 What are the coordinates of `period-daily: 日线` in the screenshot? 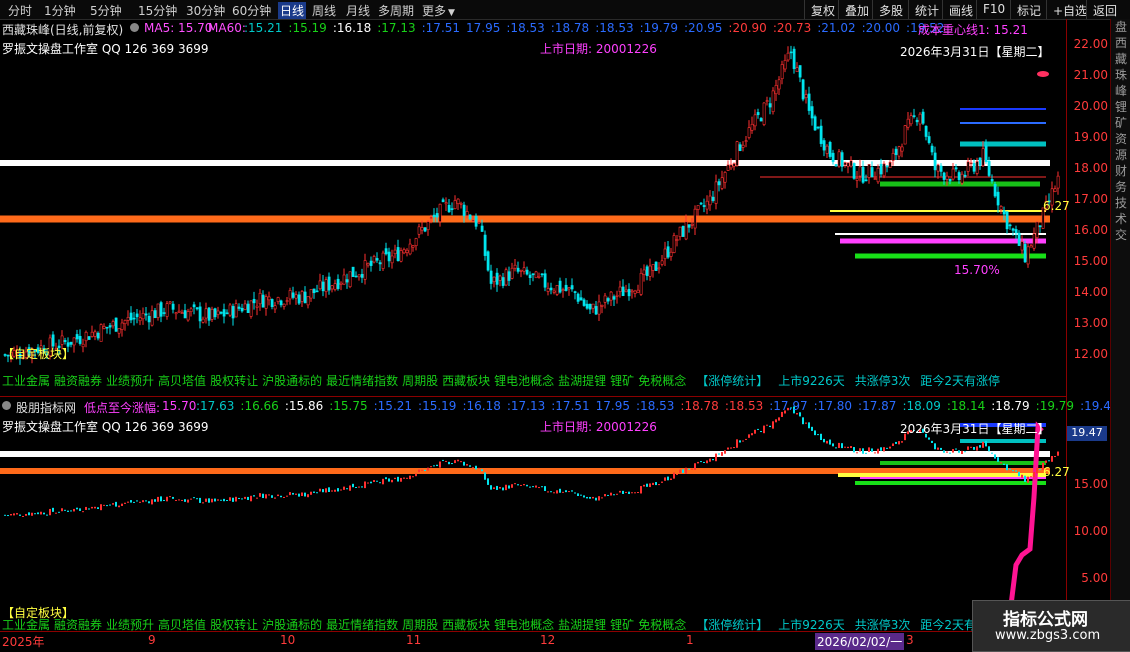 It's located at (292, 10).